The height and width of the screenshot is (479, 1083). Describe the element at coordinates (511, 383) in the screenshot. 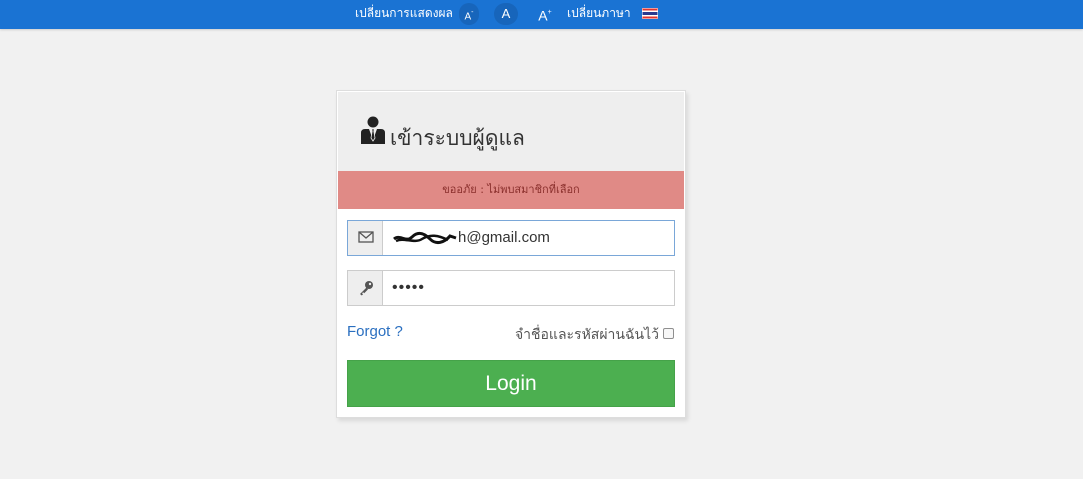

I see `login-button: Login` at that location.